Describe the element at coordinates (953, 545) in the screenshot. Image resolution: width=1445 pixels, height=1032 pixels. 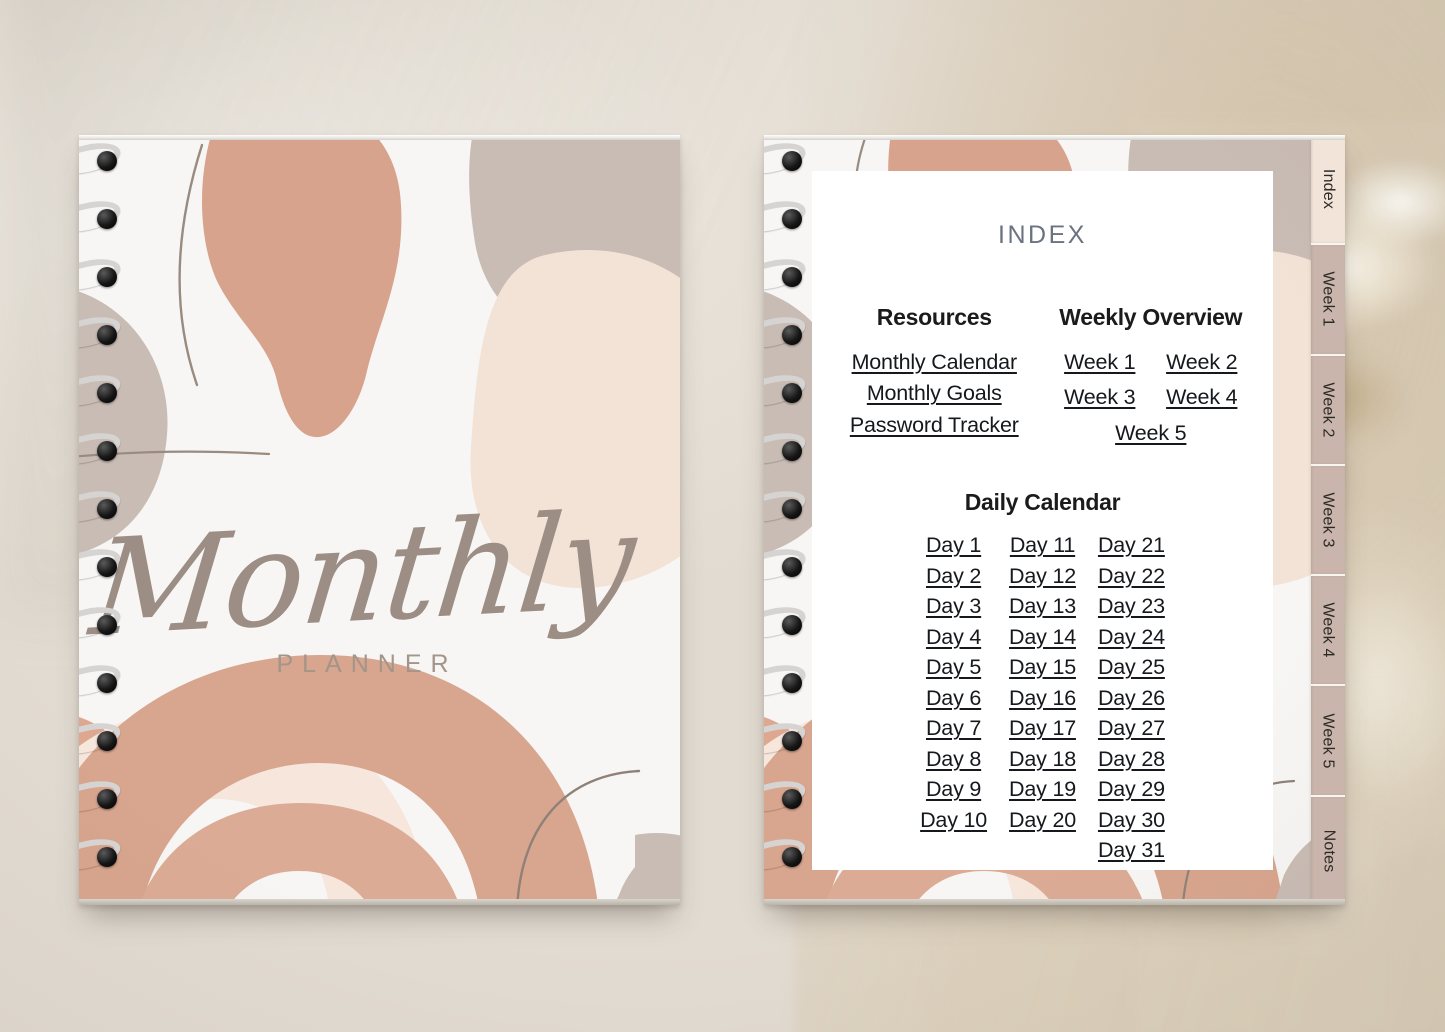
I see `link-day-1: Day 1` at that location.